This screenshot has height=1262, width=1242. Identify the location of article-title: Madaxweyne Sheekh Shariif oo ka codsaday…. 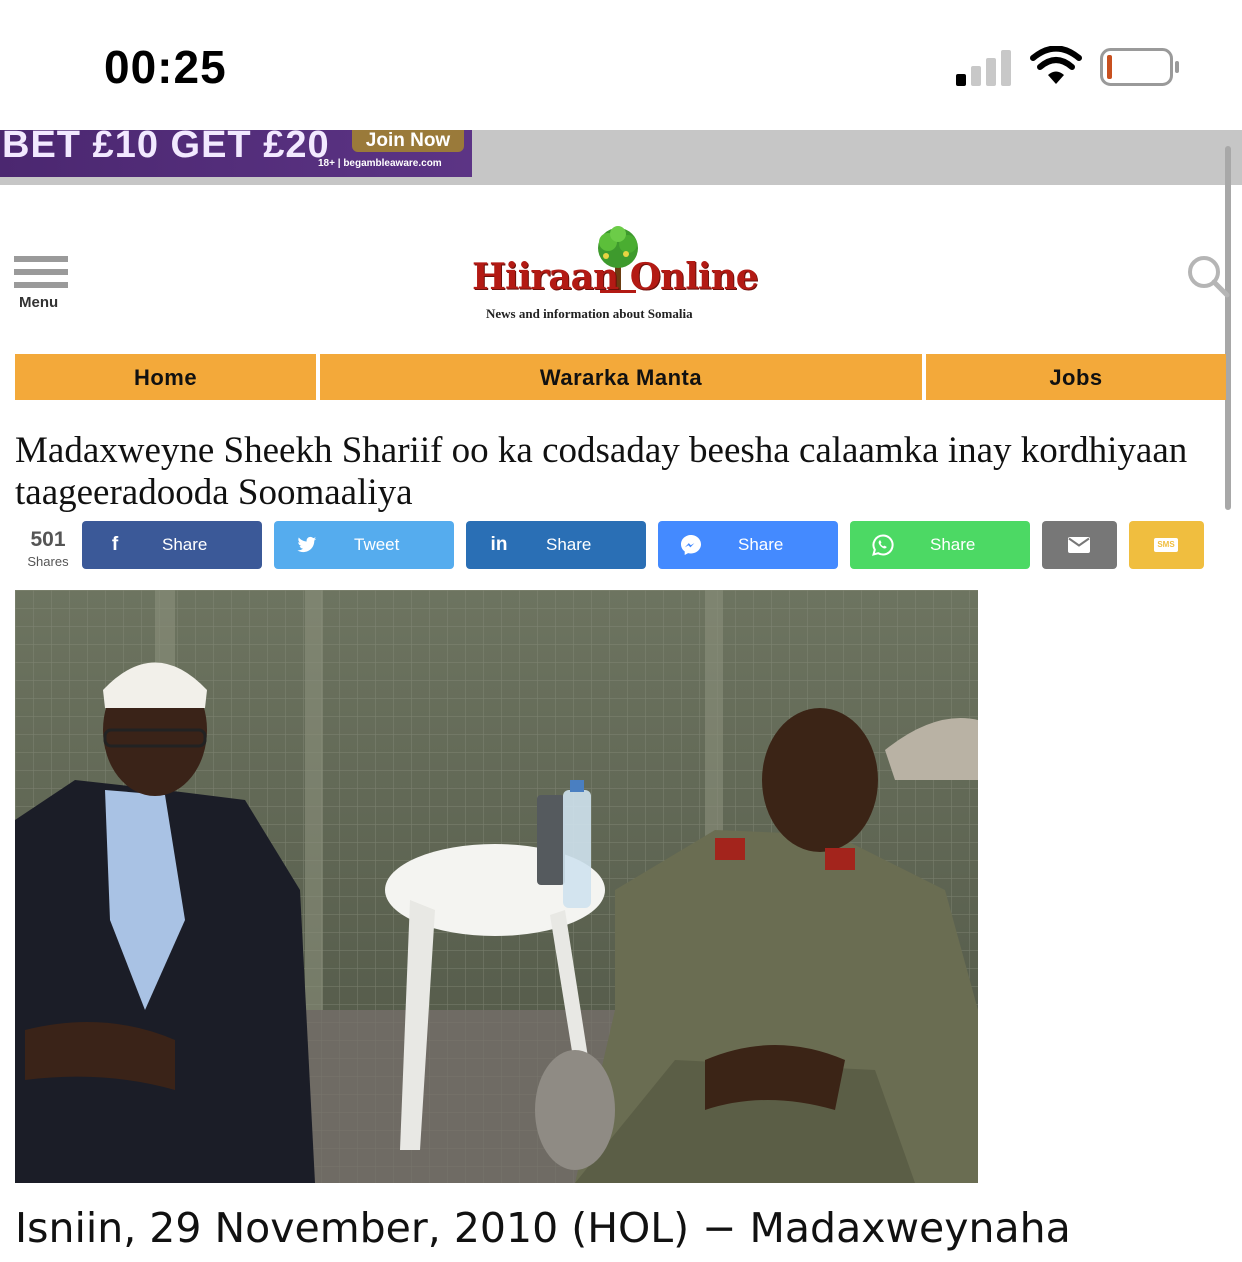
(601, 471).